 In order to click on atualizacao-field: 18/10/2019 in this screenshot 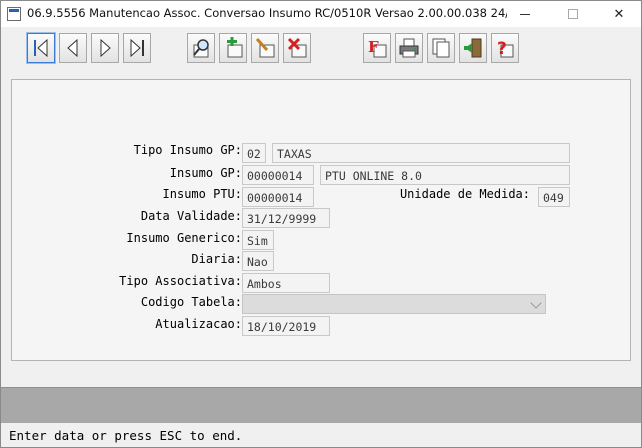, I will do `click(286, 326)`.